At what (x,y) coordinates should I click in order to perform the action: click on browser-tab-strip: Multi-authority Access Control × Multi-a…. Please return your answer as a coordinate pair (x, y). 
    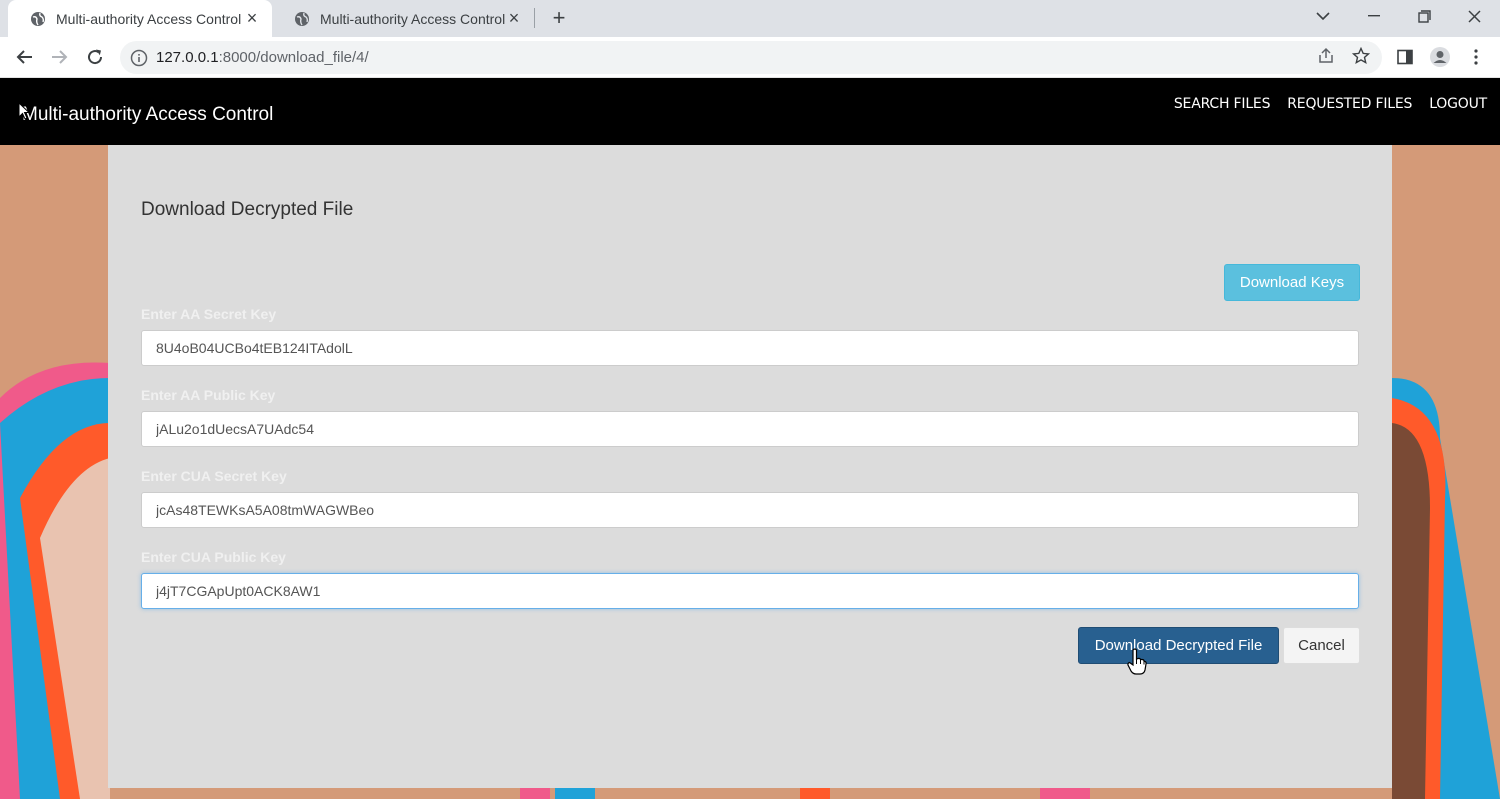
    Looking at the image, I should click on (750, 18).